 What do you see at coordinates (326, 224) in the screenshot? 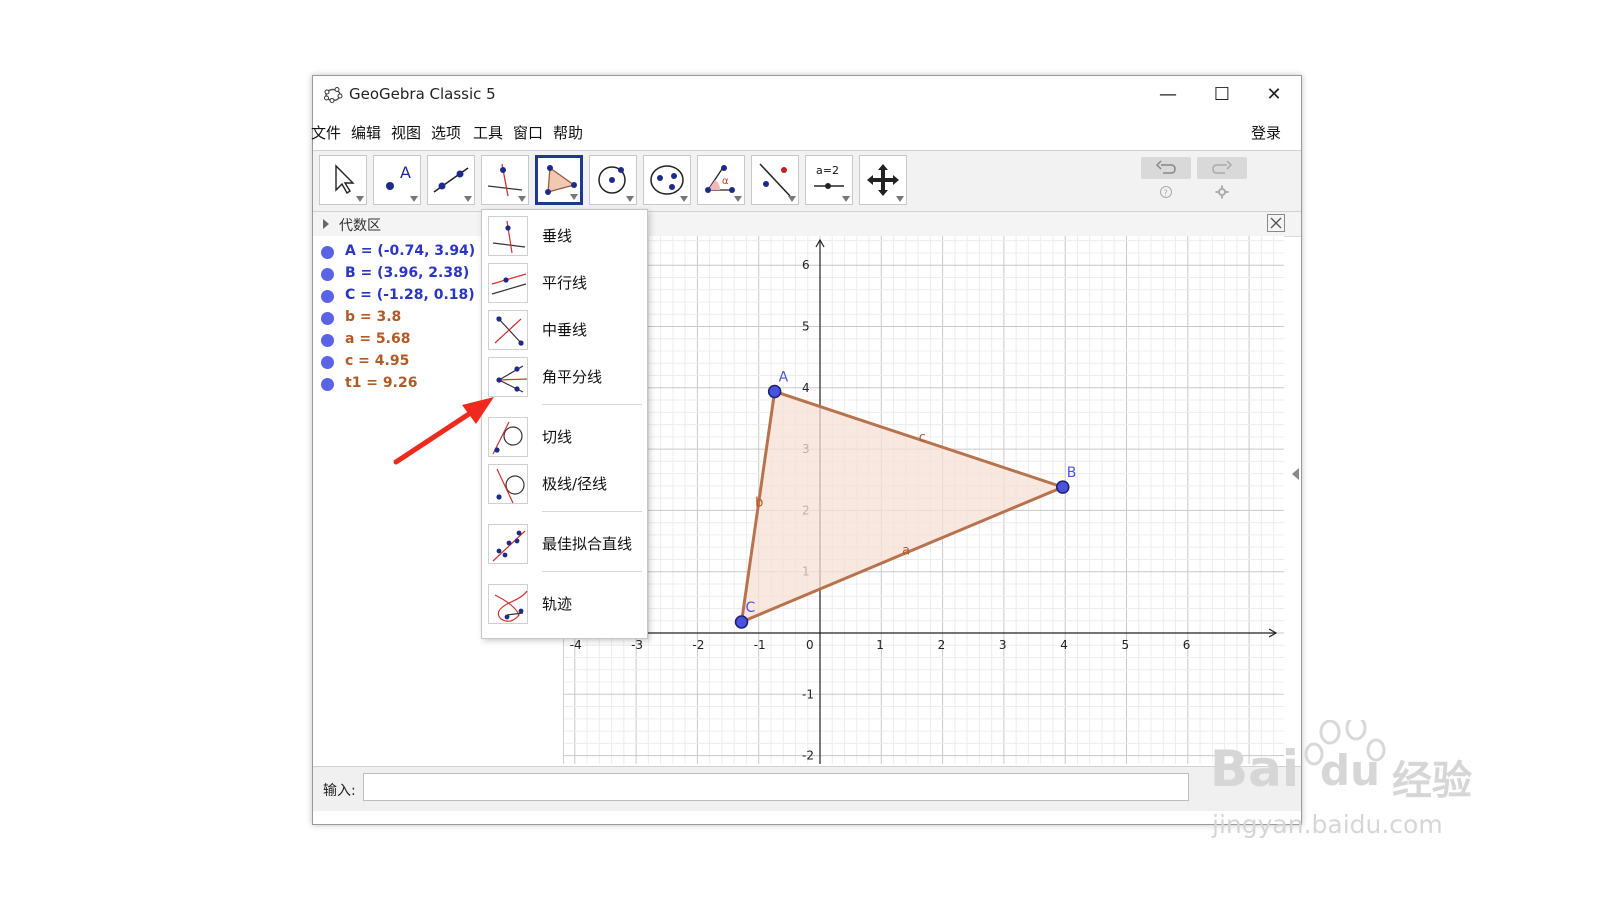
I see `expand-arrow-icon` at bounding box center [326, 224].